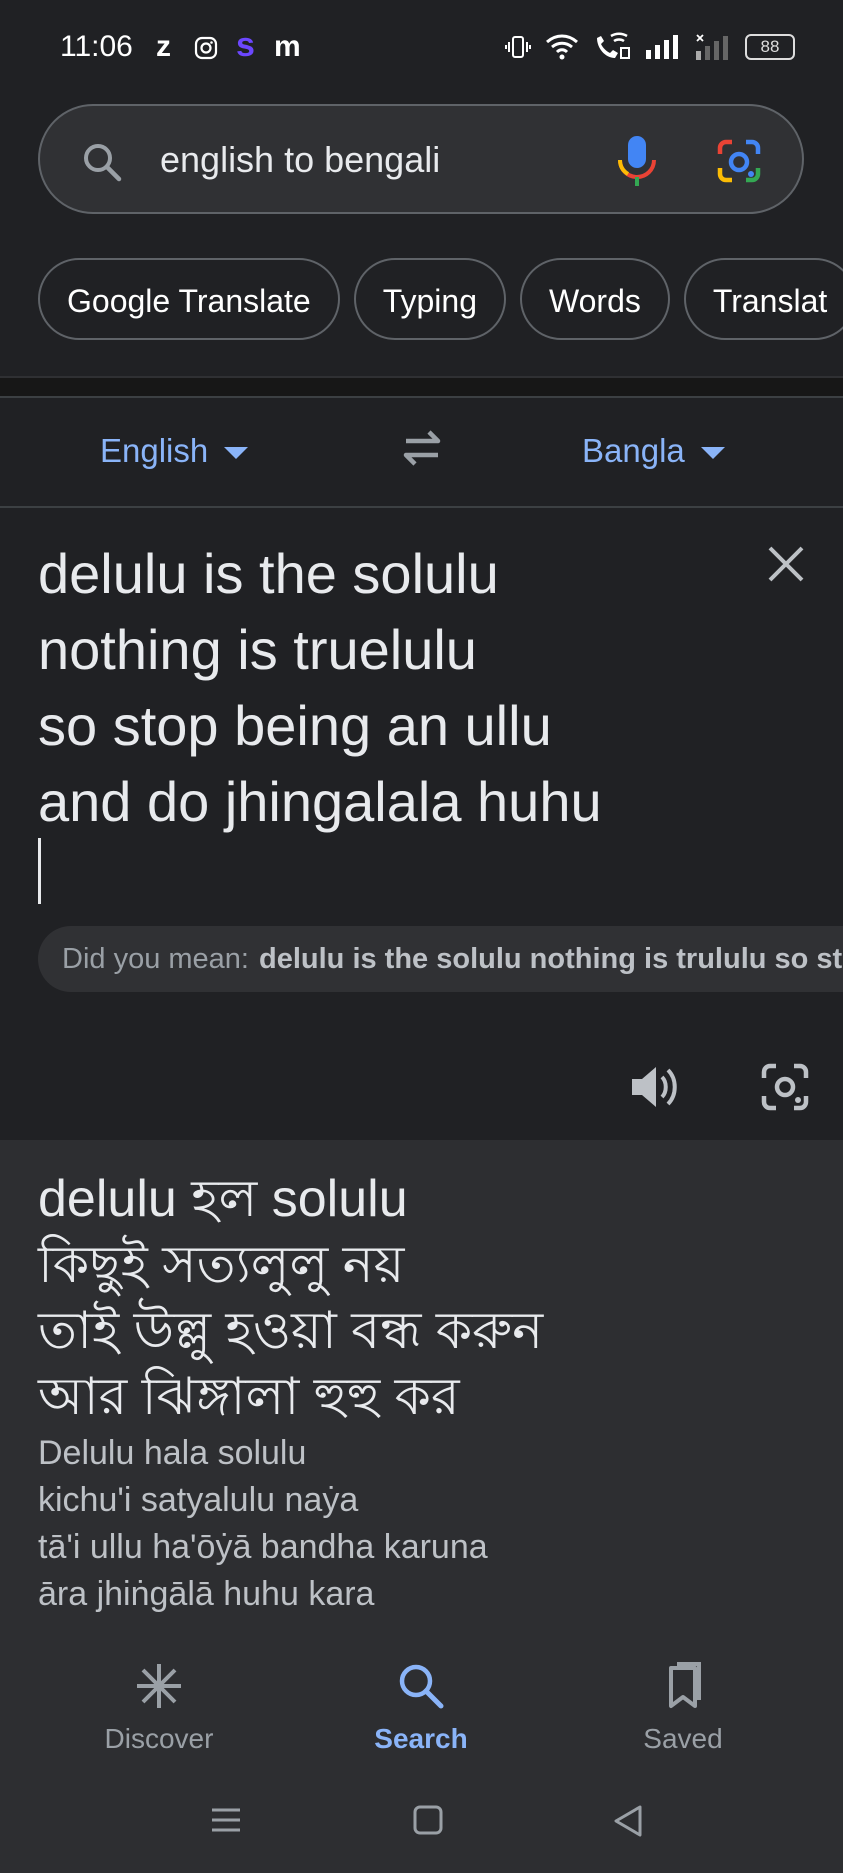 This screenshot has width=843, height=1873. What do you see at coordinates (739, 163) in the screenshot?
I see `google-lens-icon` at bounding box center [739, 163].